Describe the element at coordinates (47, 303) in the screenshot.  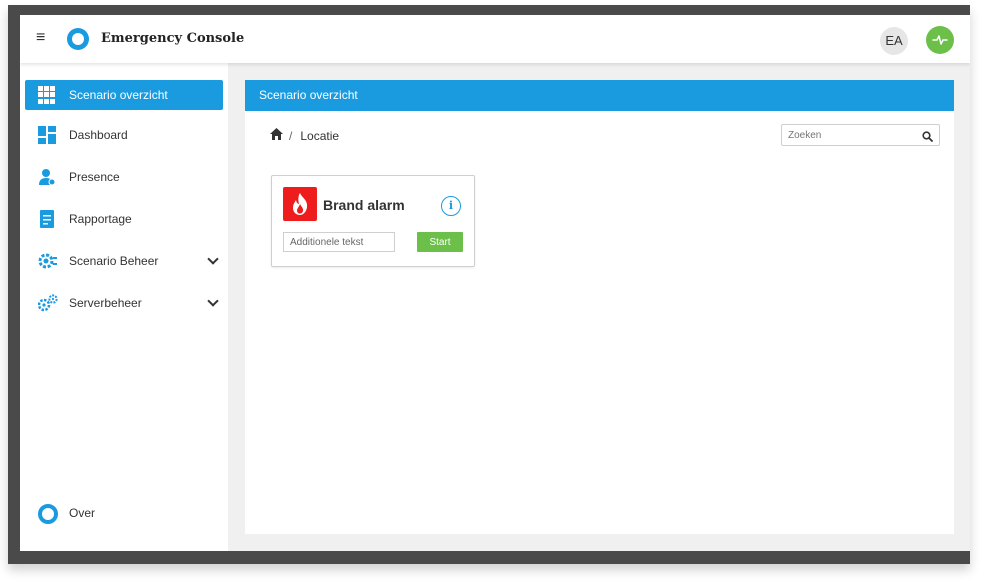
I see `server-gears-icon` at that location.